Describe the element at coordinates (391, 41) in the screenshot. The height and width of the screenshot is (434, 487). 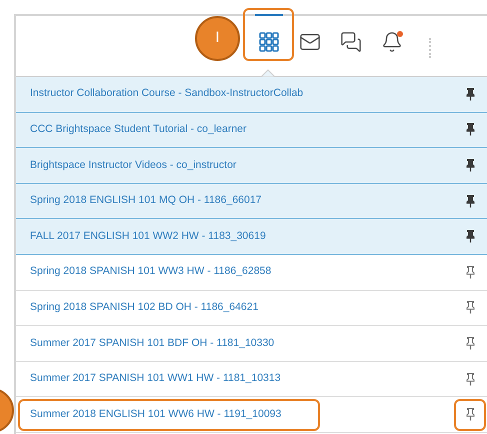
I see `bell-icon` at that location.